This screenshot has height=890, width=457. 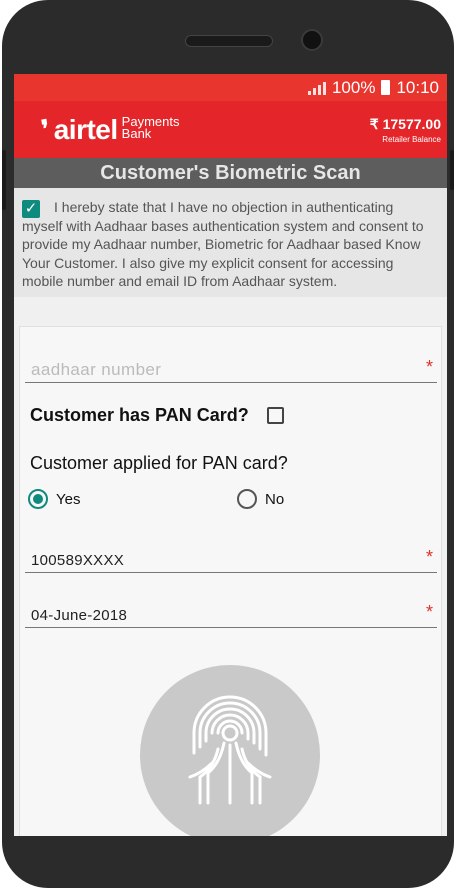 What do you see at coordinates (229, 41) in the screenshot?
I see `earpiece-speaker` at bounding box center [229, 41].